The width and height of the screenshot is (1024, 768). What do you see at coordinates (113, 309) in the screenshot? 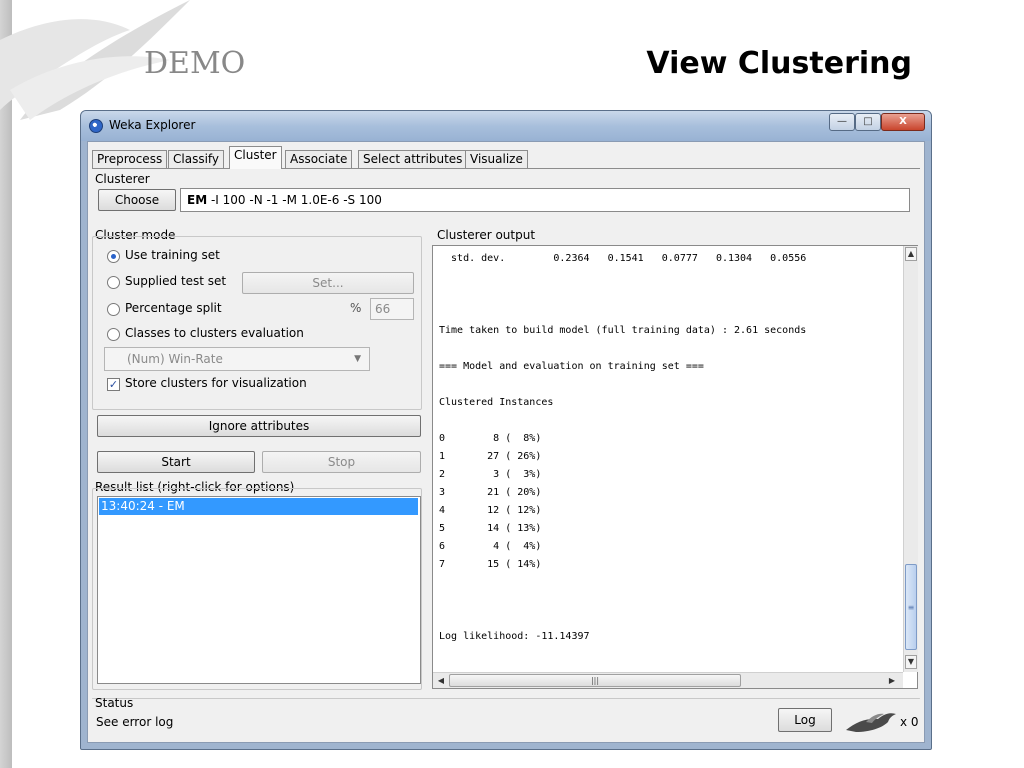
I see `percentage-split-radio` at bounding box center [113, 309].